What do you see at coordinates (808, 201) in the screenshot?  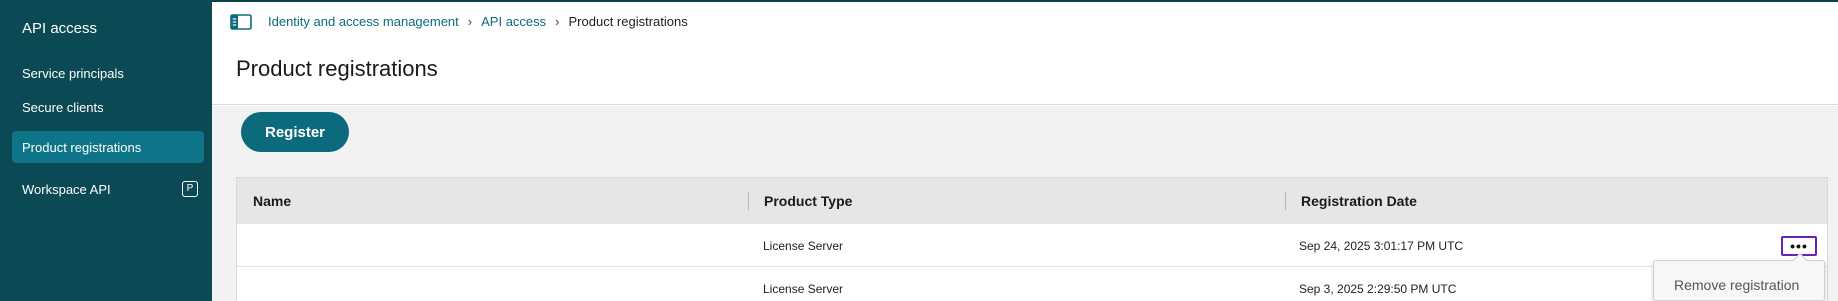 I see `column-header-product-type: Product Type` at bounding box center [808, 201].